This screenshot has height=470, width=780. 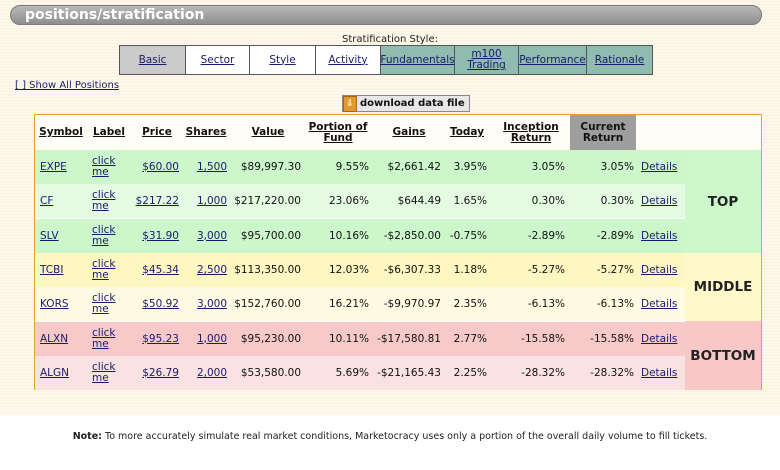 I want to click on gains-cell: $644.49, so click(x=419, y=201).